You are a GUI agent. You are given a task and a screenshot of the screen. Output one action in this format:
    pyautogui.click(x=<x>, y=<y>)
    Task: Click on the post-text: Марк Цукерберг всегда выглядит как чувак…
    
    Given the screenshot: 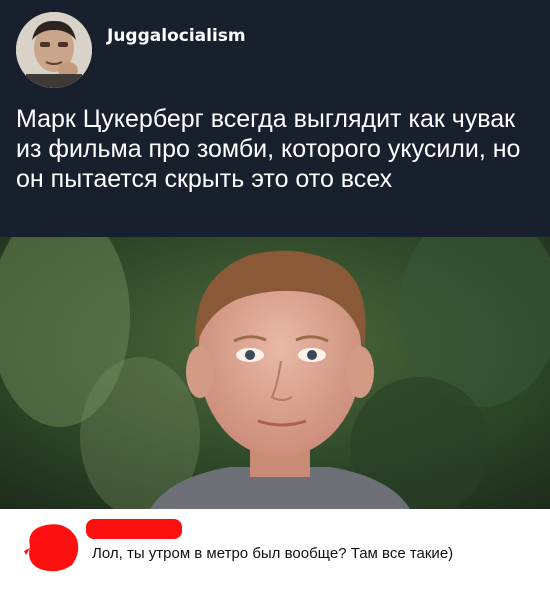 What is the action you would take?
    pyautogui.click(x=268, y=149)
    